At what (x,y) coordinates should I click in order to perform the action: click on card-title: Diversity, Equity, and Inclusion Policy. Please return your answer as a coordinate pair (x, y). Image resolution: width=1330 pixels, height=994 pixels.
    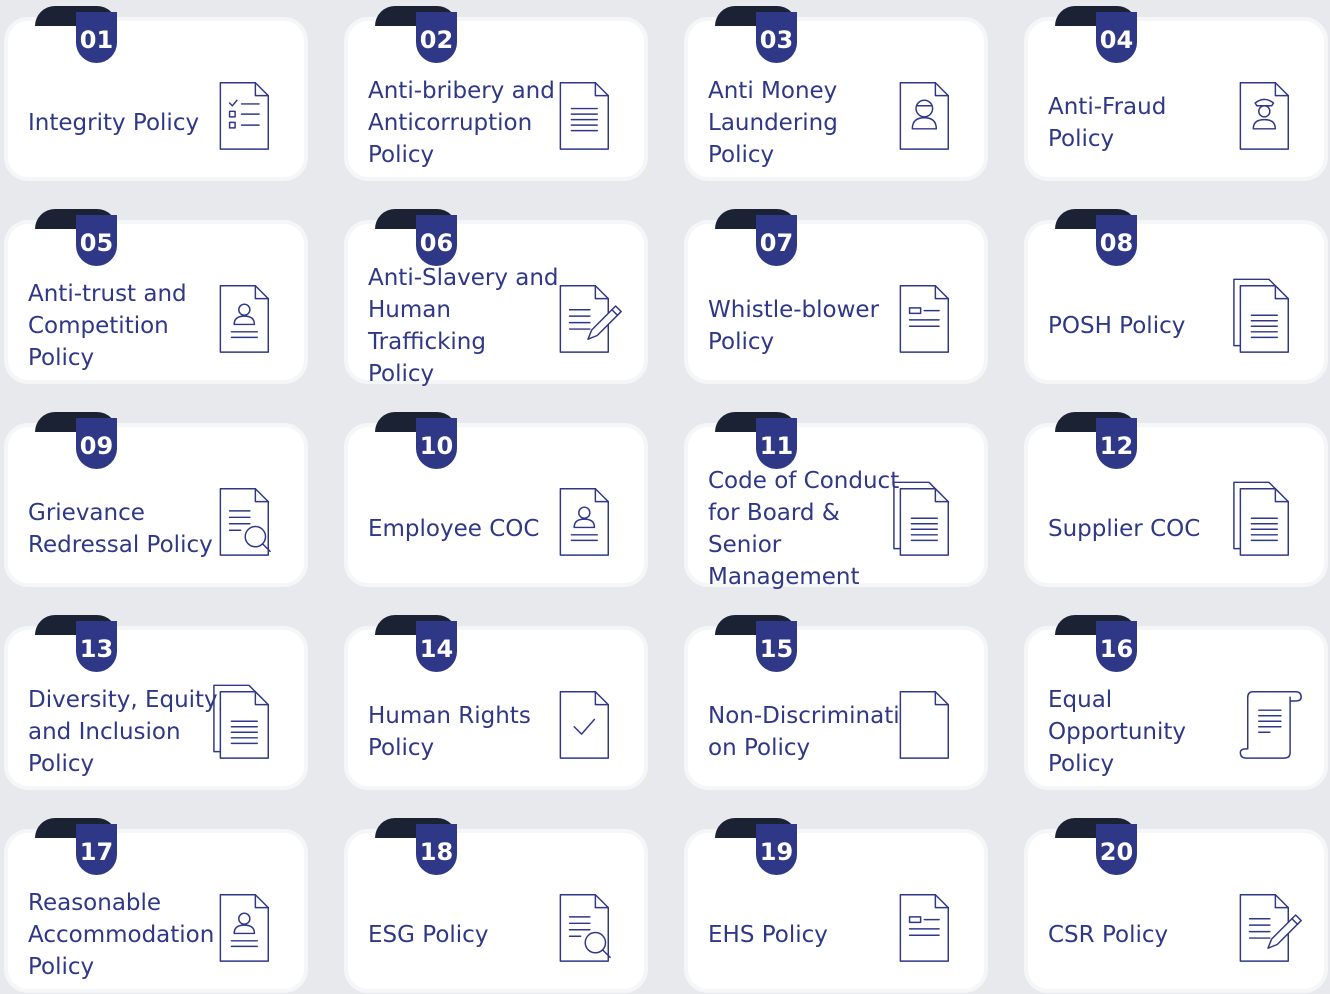
    Looking at the image, I should click on (126, 732).